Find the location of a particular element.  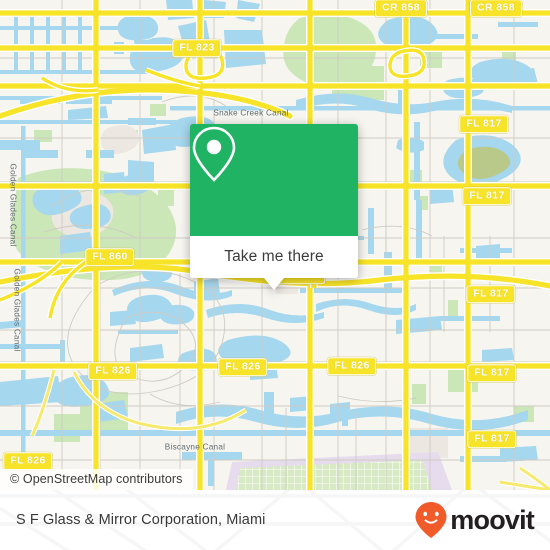

moovit-brand: moovit is located at coordinates (474, 520).